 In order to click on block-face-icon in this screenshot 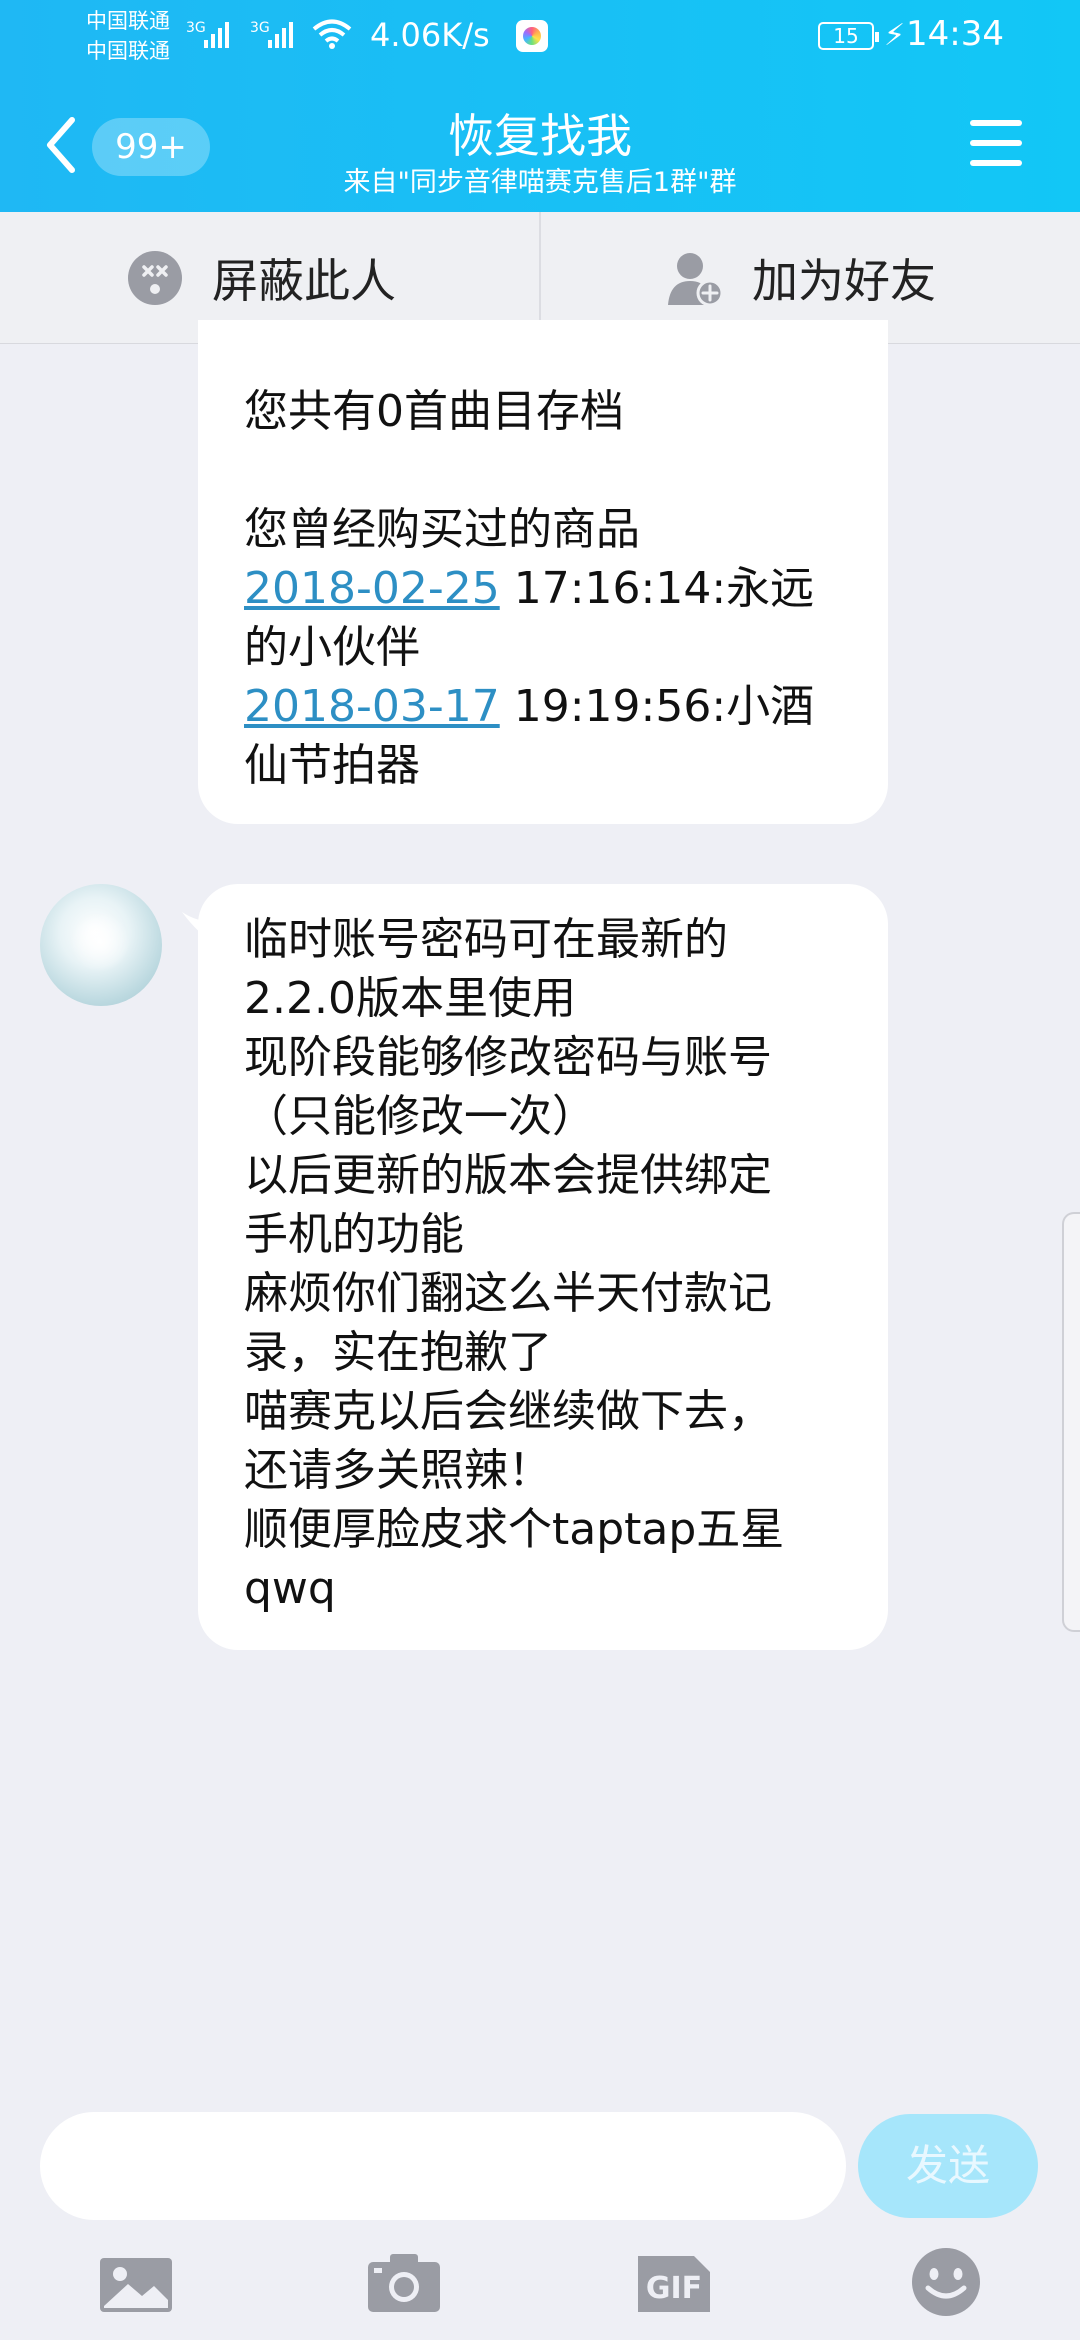, I will do `click(155, 278)`.